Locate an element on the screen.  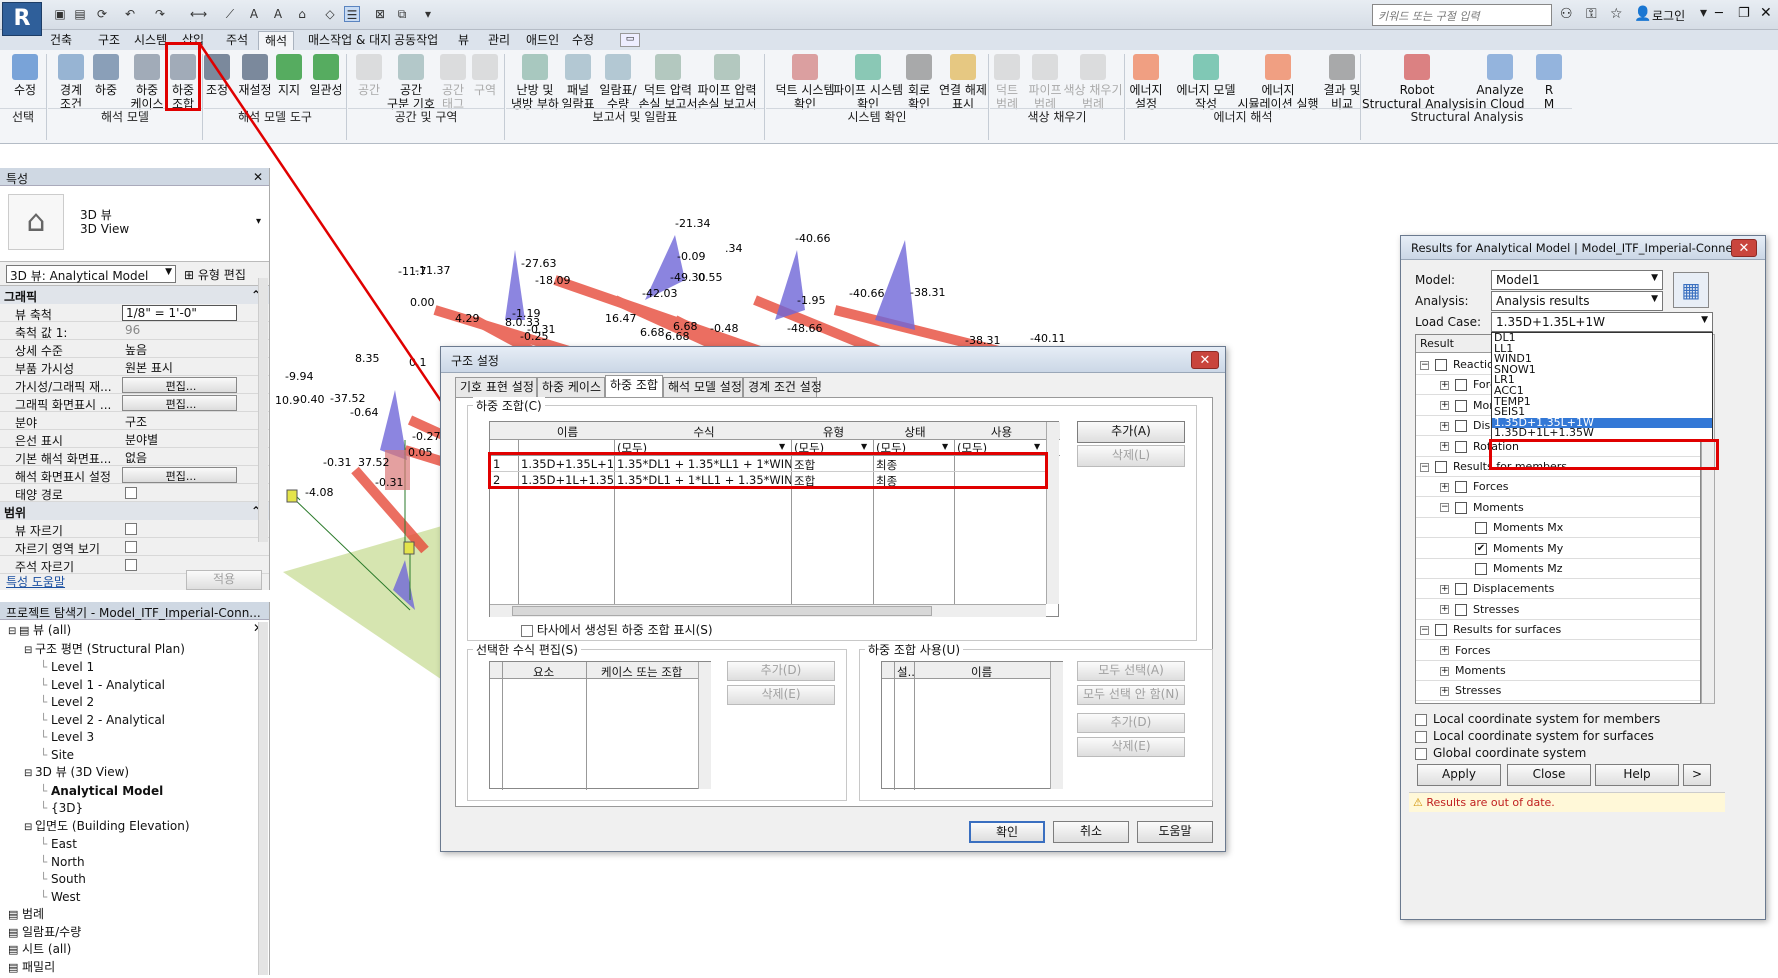
browser-tree-item: ▤ 패밀리 is located at coordinates (138, 968).